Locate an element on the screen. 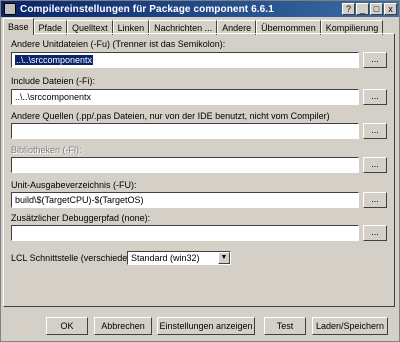  unit-output-label: Unit-Ausgabeverzeichnis (-FU): is located at coordinates (74, 185).